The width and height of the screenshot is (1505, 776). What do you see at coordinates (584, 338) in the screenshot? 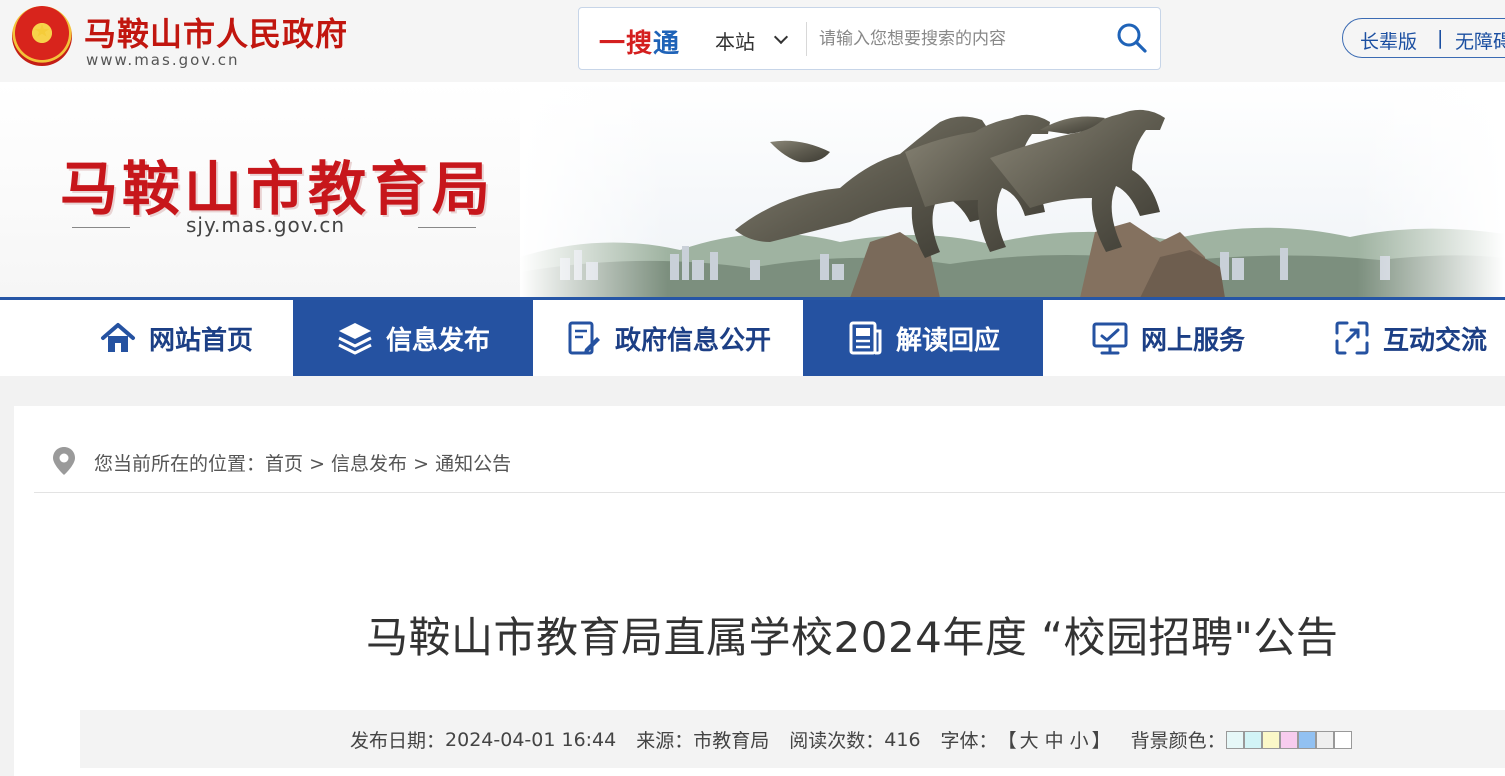
I see `document-edit-icon` at bounding box center [584, 338].